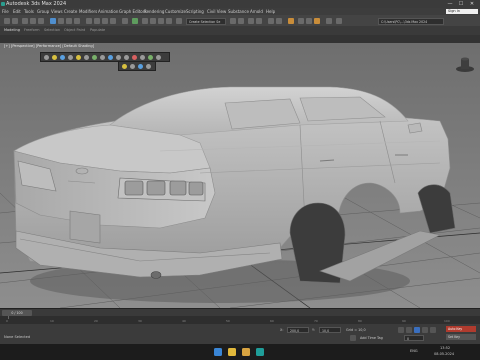 Image resolution: width=480 pixels, height=360 pixels. Describe the element at coordinates (74, 30) in the screenshot. I see `tab-object-paint: Object Paint` at that location.